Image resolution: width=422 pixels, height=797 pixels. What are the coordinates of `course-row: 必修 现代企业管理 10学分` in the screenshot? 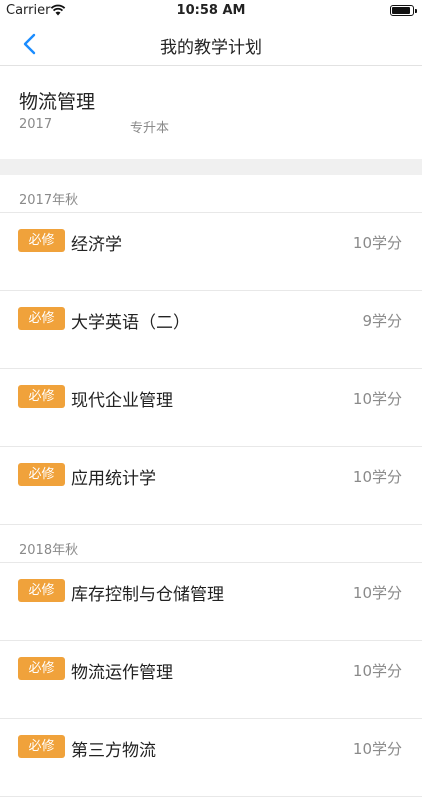 It's located at (211, 408).